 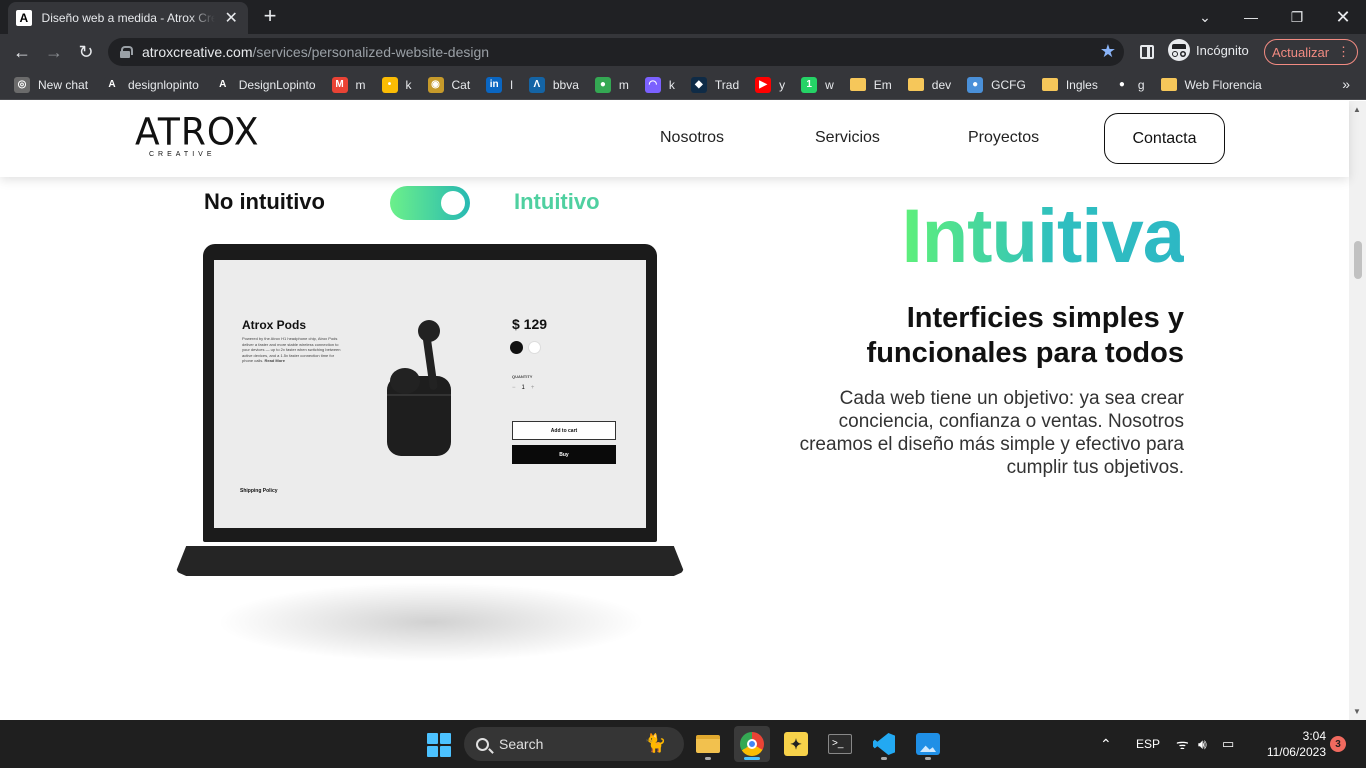 I want to click on bookmark-label: bbva, so click(x=565, y=84).